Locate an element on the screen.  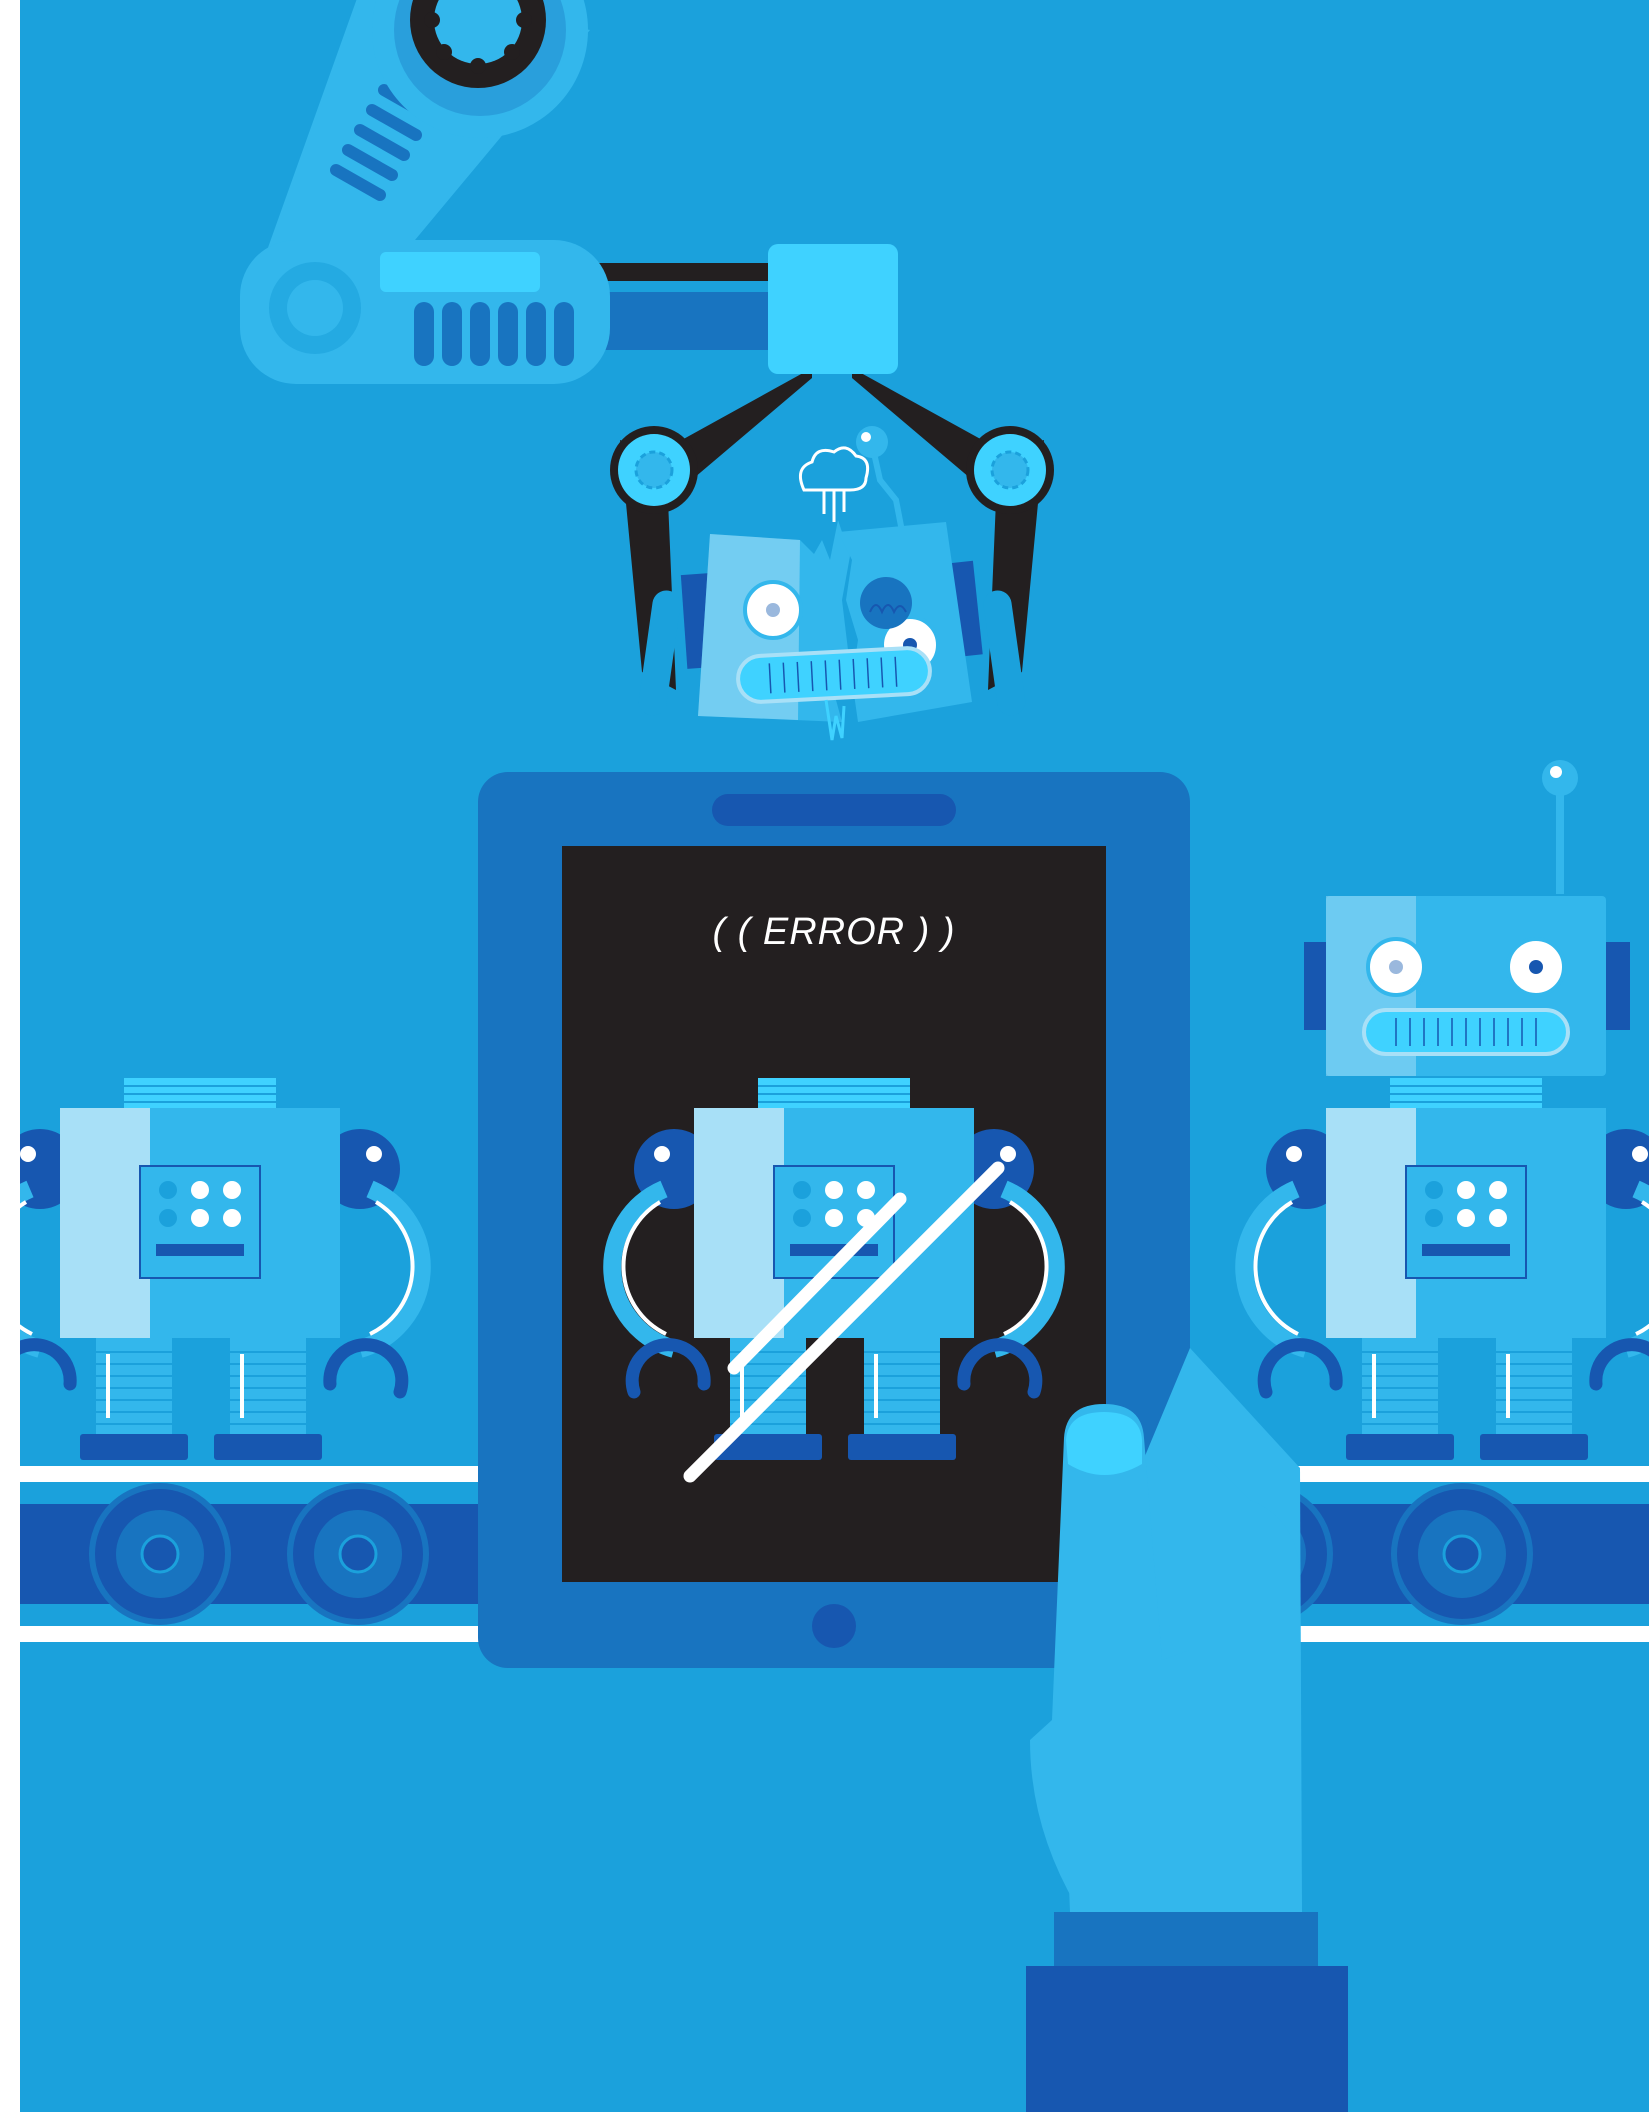
error-message: ( ( ERROR ) ) is located at coordinates (833, 932).